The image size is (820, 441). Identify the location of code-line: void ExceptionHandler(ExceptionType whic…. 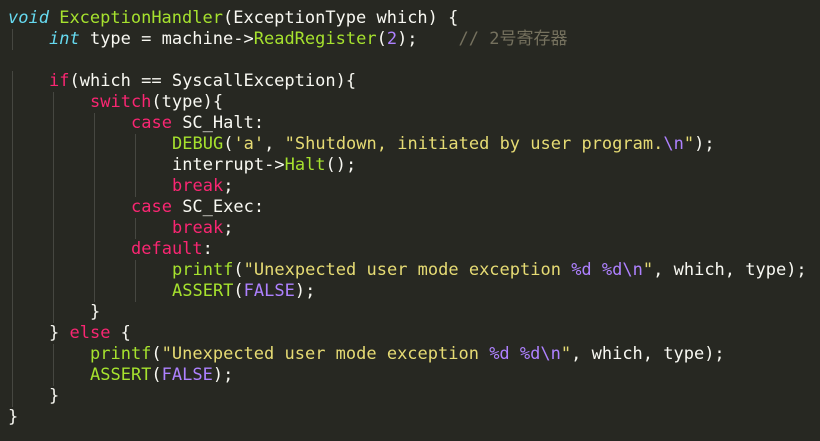
(410, 18).